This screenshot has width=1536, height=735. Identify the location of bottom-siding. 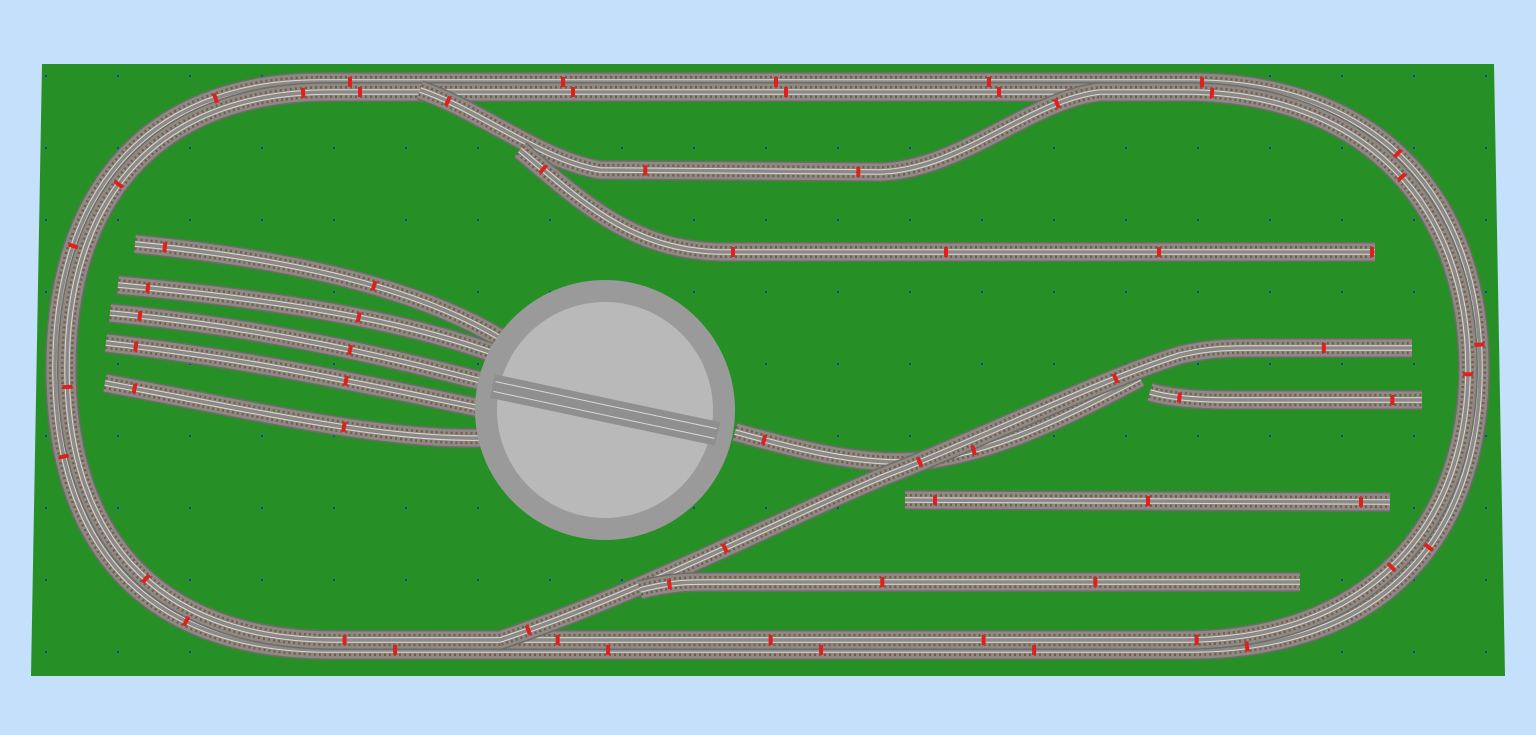
(970, 586).